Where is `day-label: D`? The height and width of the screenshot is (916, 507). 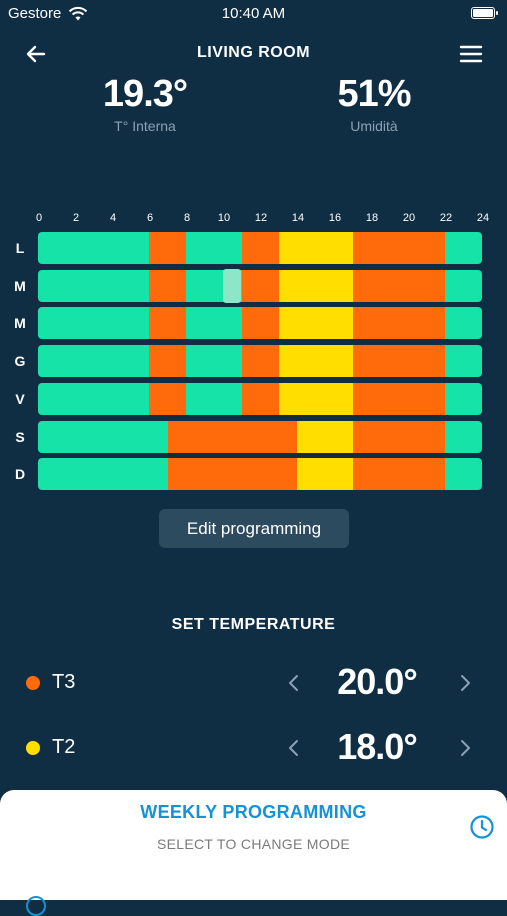 day-label: D is located at coordinates (20, 474).